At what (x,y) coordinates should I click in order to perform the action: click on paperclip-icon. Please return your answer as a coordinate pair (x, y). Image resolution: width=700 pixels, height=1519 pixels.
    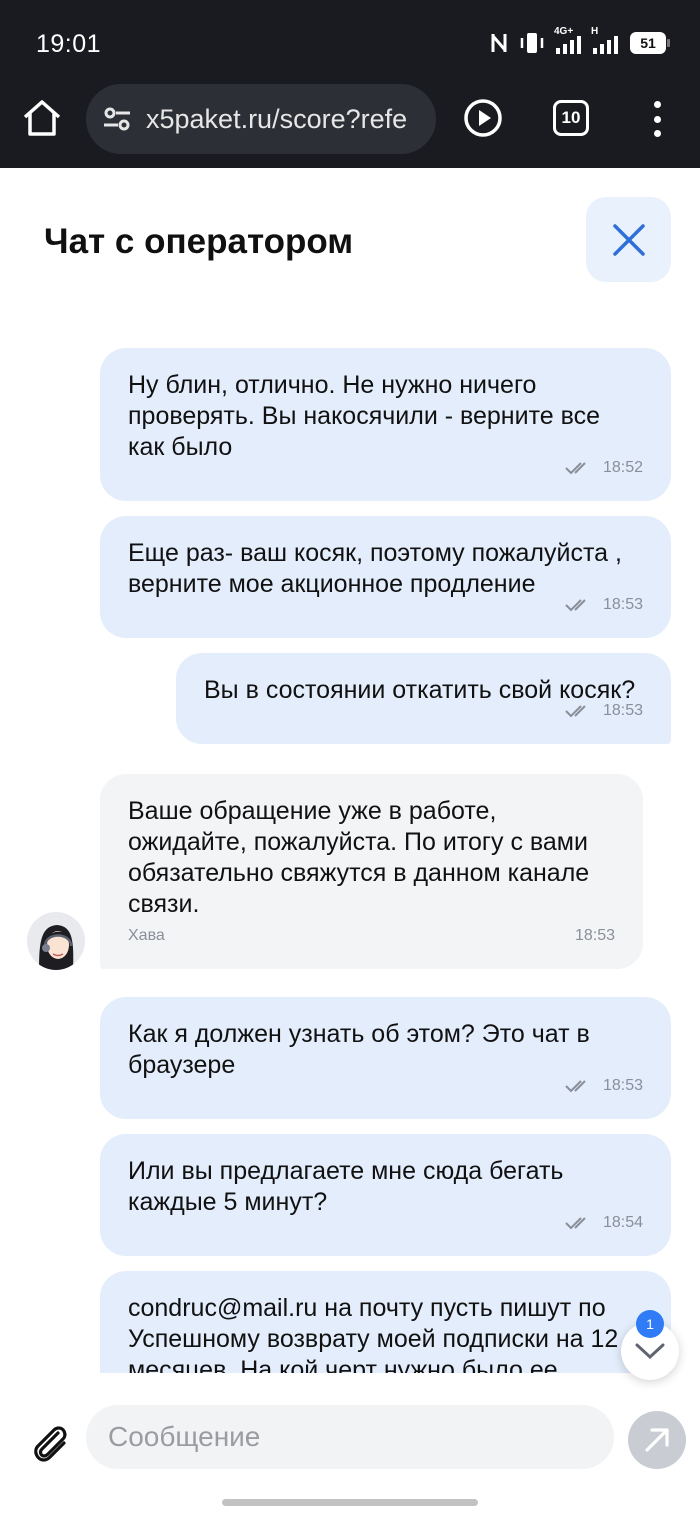
    Looking at the image, I should click on (50, 1442).